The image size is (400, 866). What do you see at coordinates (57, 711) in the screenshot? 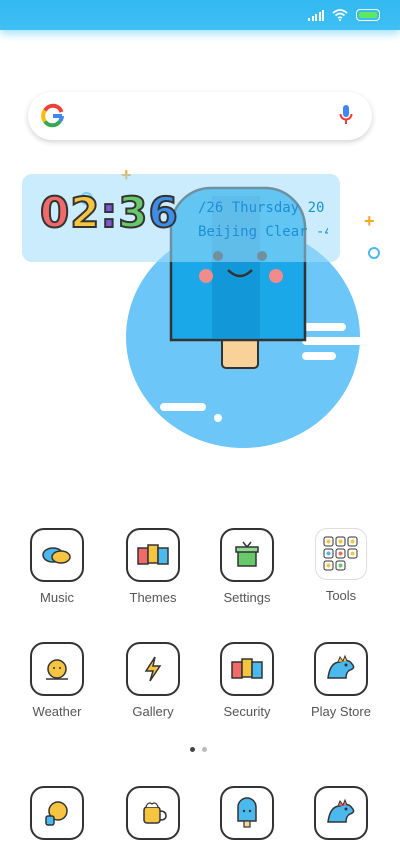
I see `app-label: Weather` at bounding box center [57, 711].